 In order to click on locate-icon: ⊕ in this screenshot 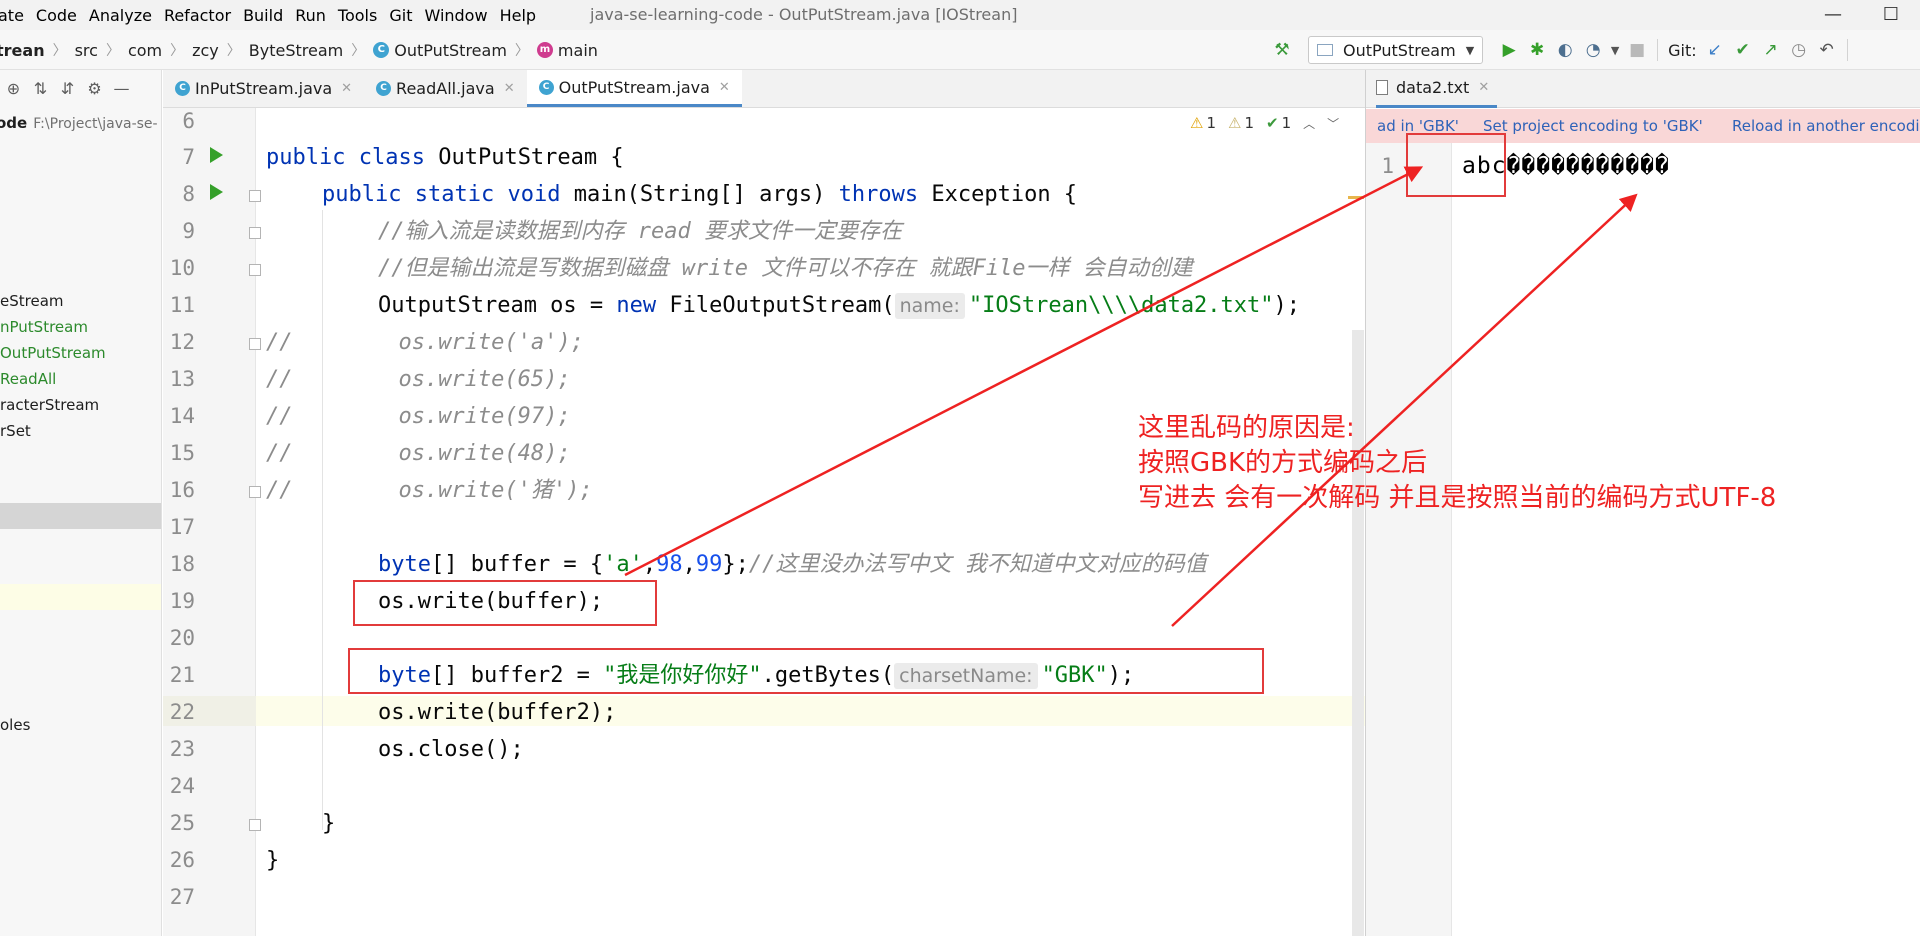, I will do `click(13, 88)`.